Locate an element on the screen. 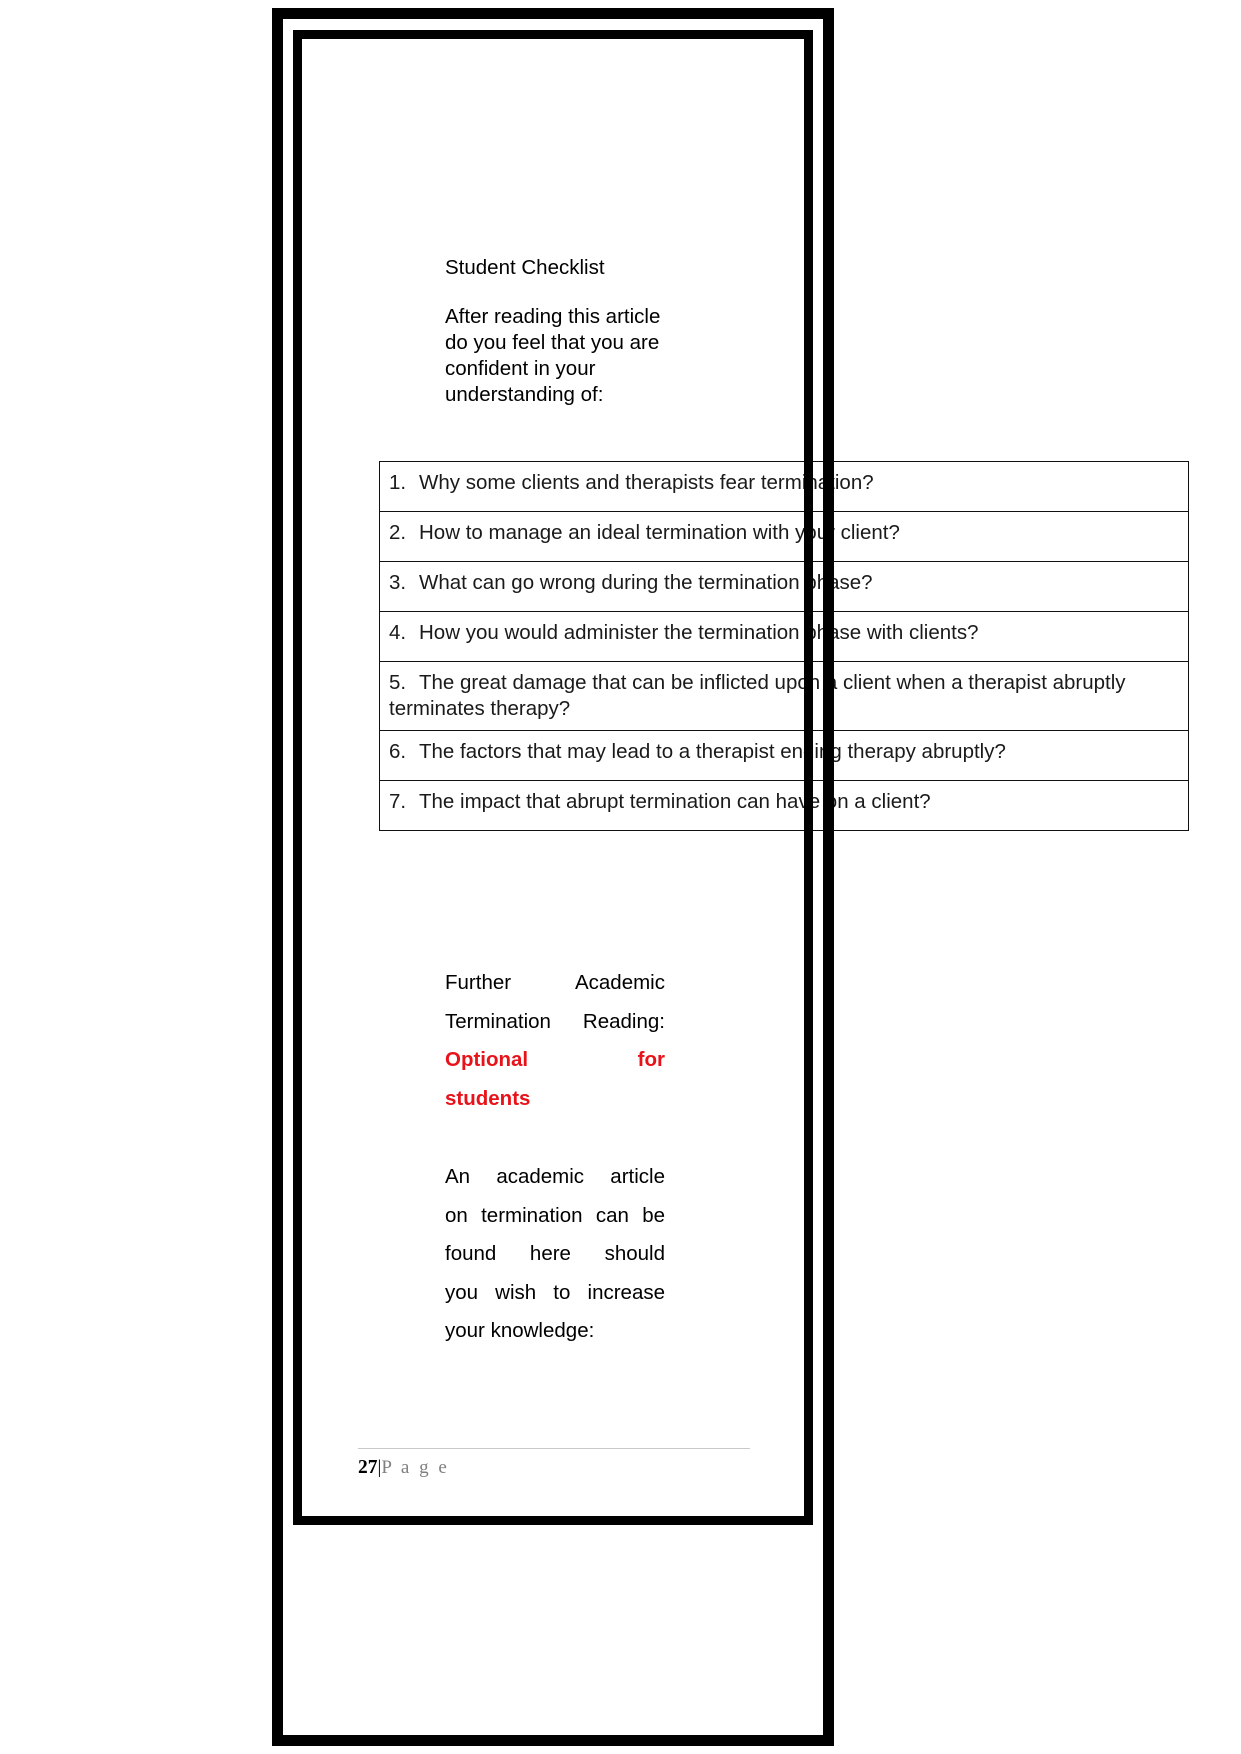 The height and width of the screenshot is (1754, 1241). page-footer: 27|P a g e is located at coordinates (554, 1463).